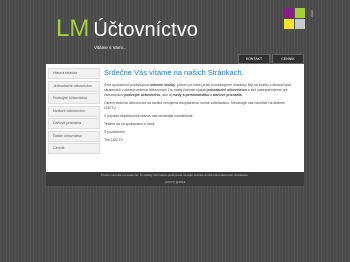 The image size is (350, 262). Describe the element at coordinates (145, 30) in the screenshot. I see `logo-title: Účtovníctvo` at that location.